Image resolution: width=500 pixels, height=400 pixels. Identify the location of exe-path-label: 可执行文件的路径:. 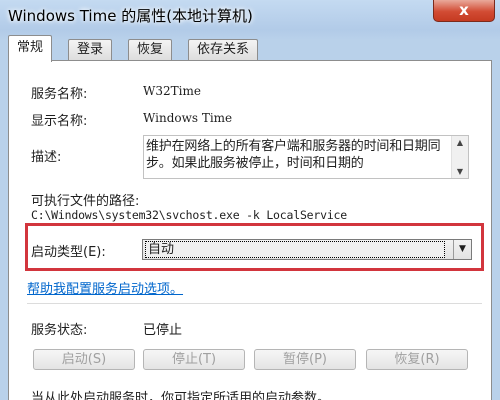
(85, 201).